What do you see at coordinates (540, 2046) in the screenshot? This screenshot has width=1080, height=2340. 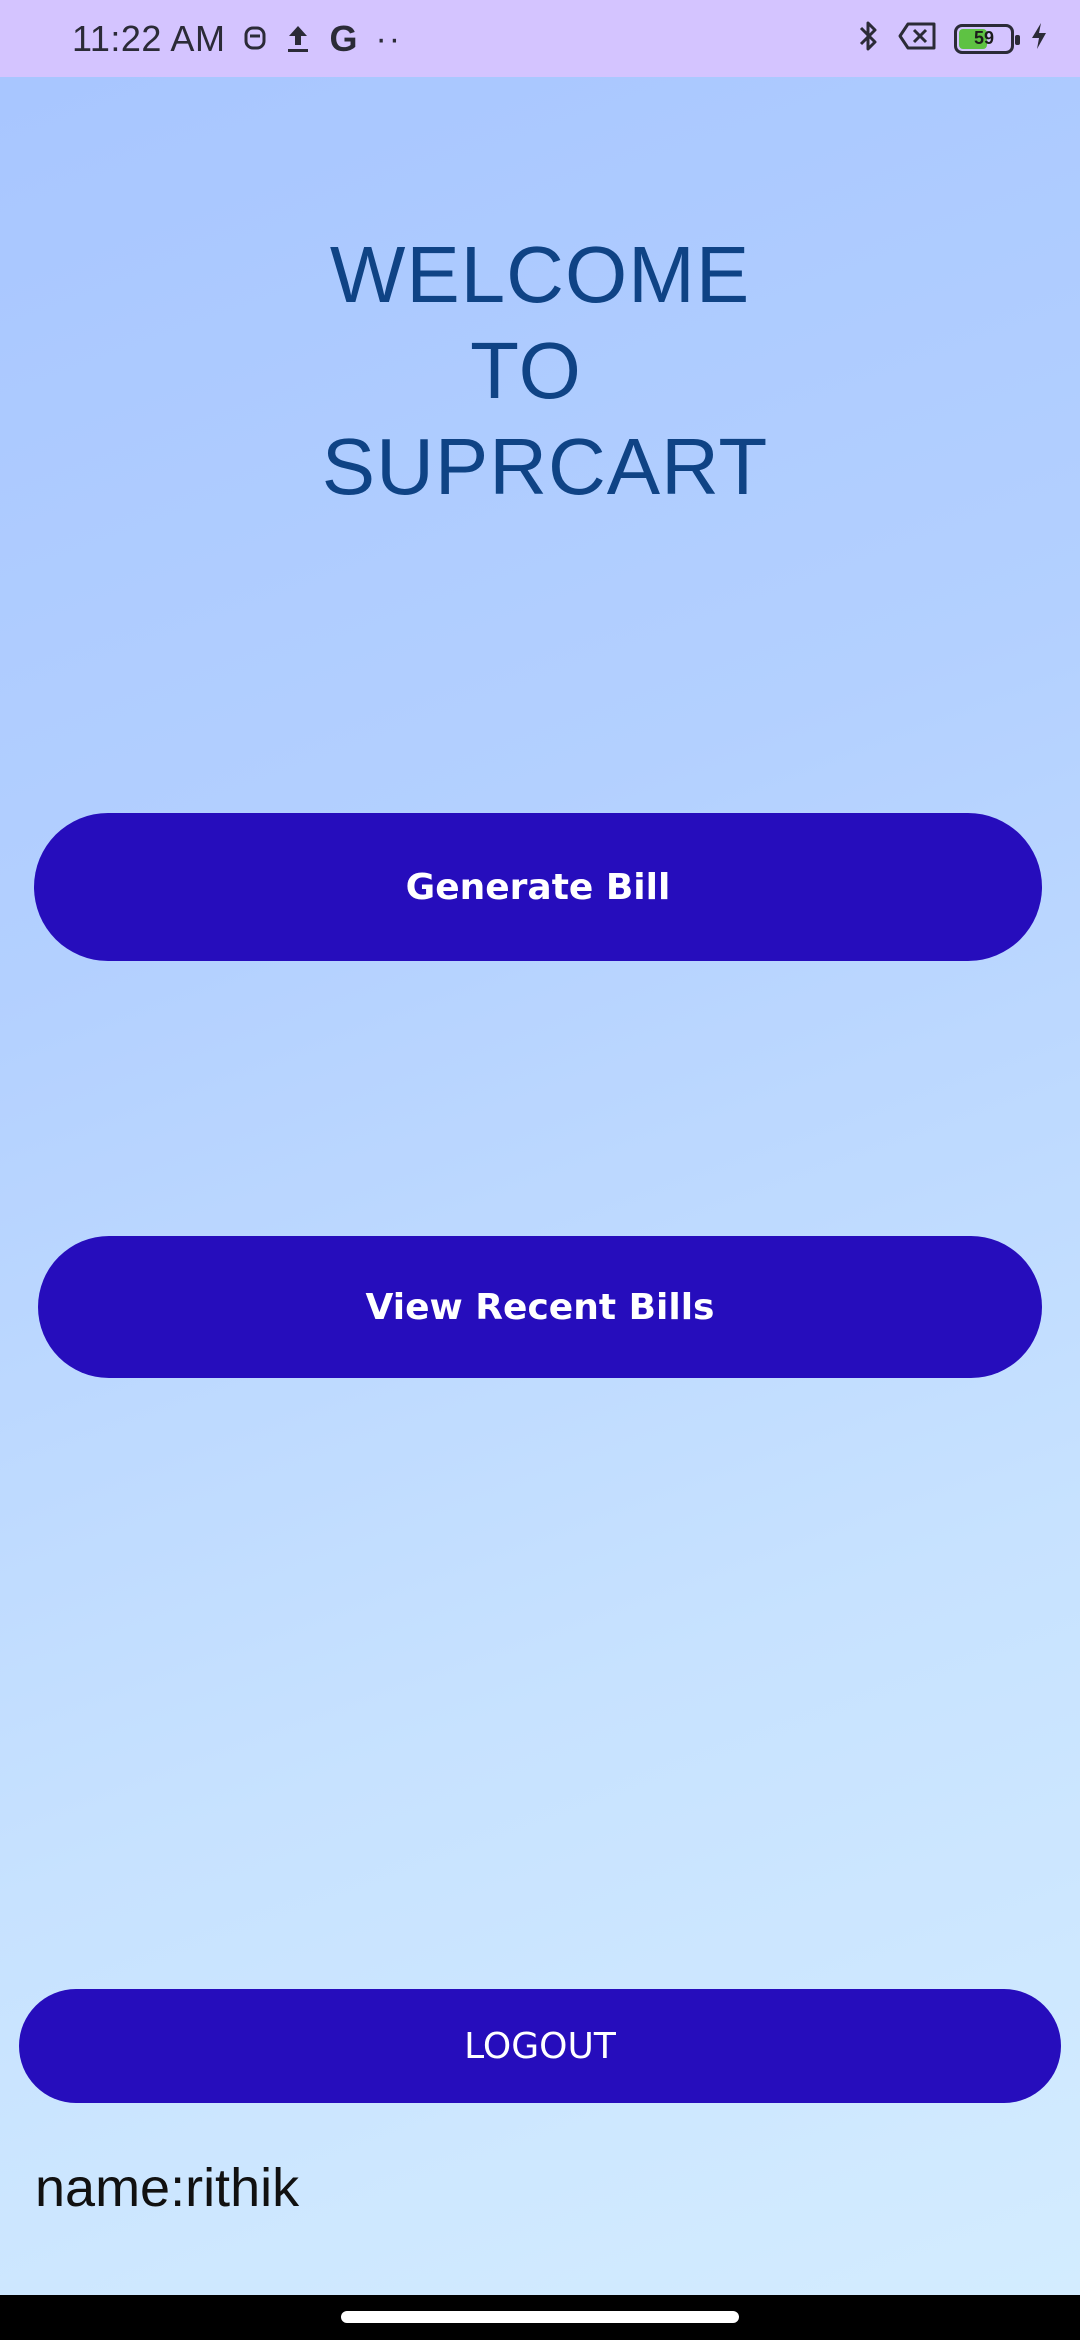 I see `logout-button: LOGOUT` at bounding box center [540, 2046].